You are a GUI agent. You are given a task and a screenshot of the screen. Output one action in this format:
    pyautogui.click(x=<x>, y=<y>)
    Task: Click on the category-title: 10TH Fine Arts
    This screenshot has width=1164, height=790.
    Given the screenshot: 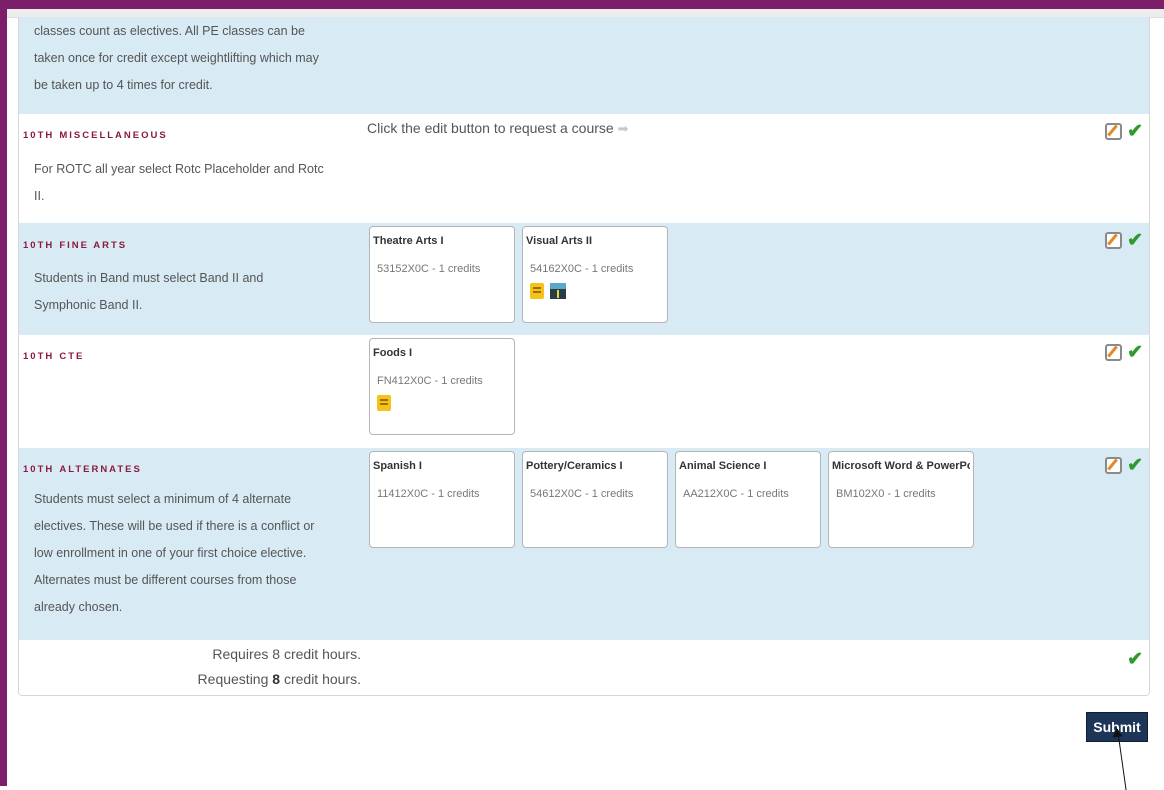 What is the action you would take?
    pyautogui.click(x=75, y=243)
    